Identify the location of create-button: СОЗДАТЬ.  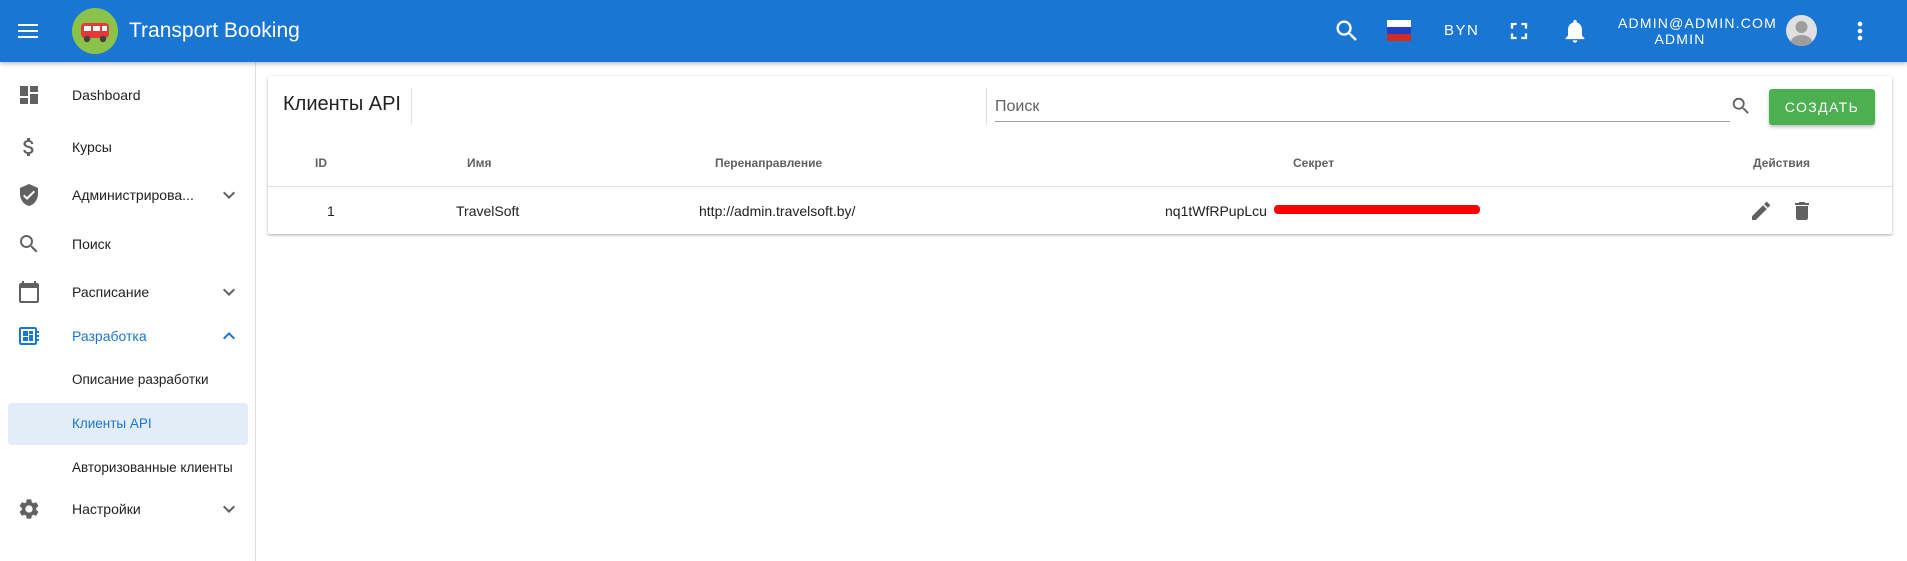
(1822, 107).